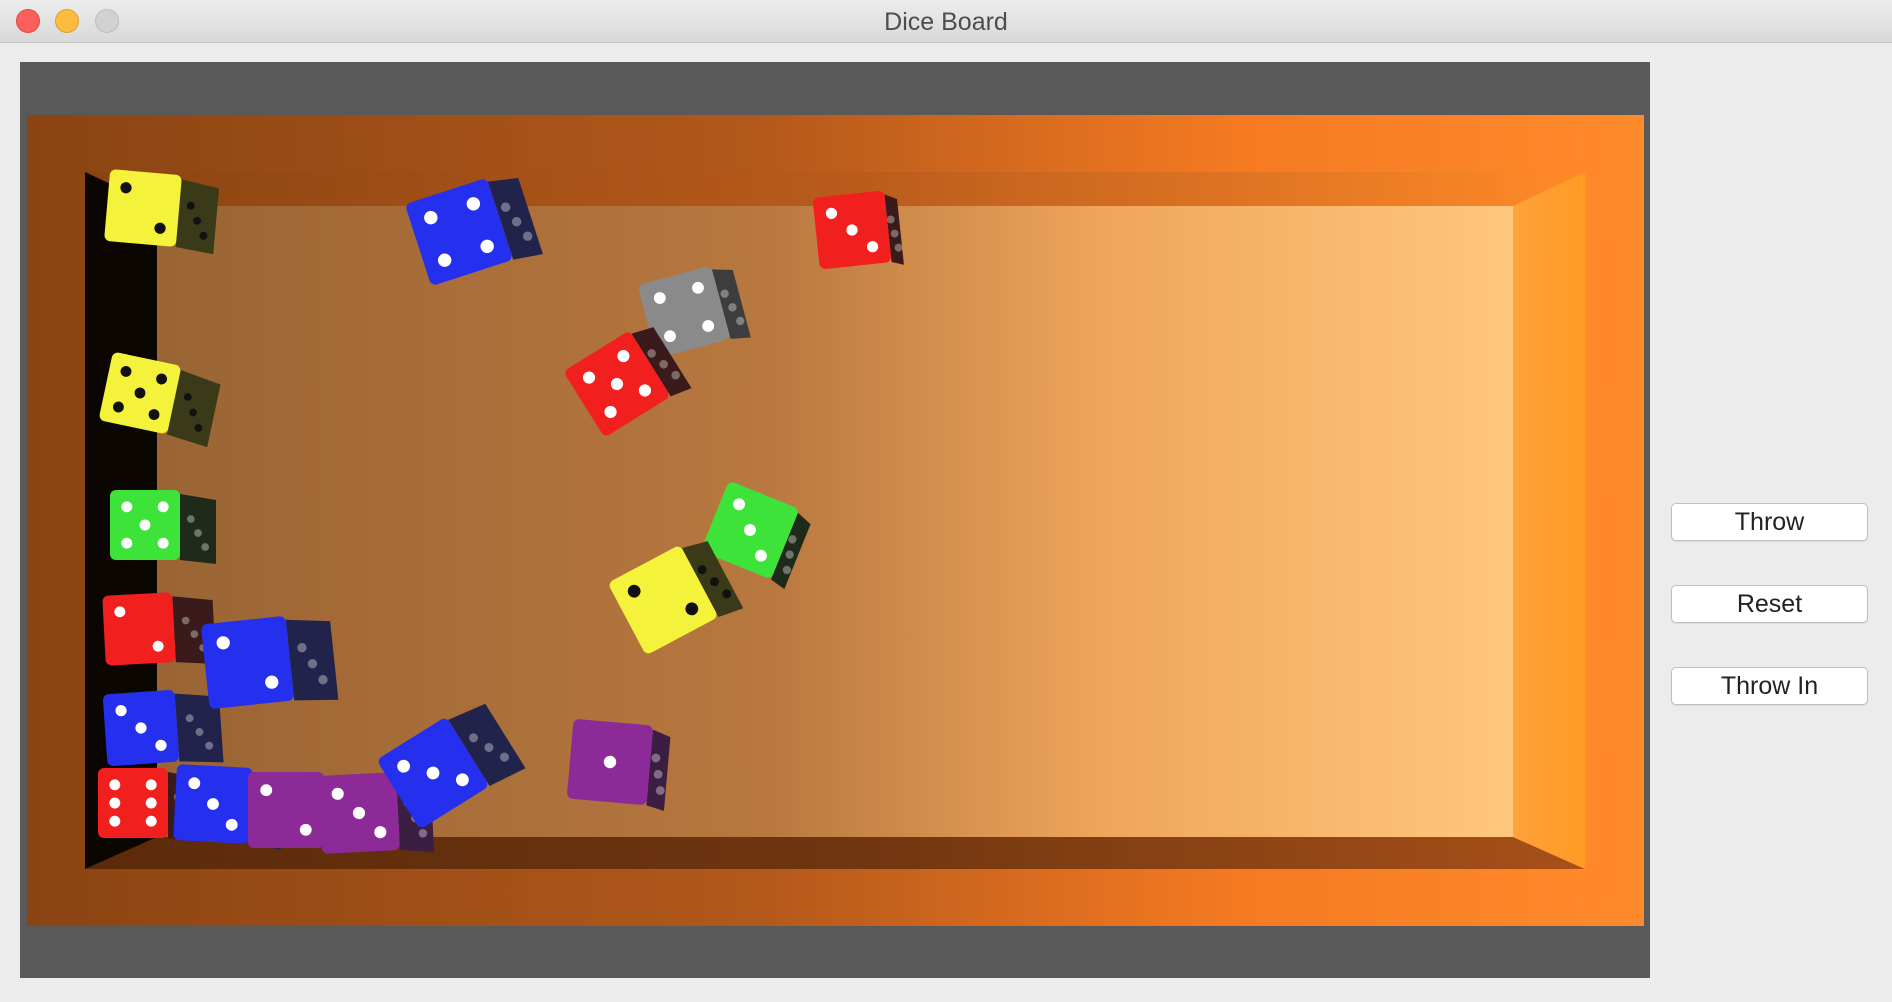  Describe the element at coordinates (1769, 686) in the screenshot. I see `throw-in-button: Throw In` at that location.